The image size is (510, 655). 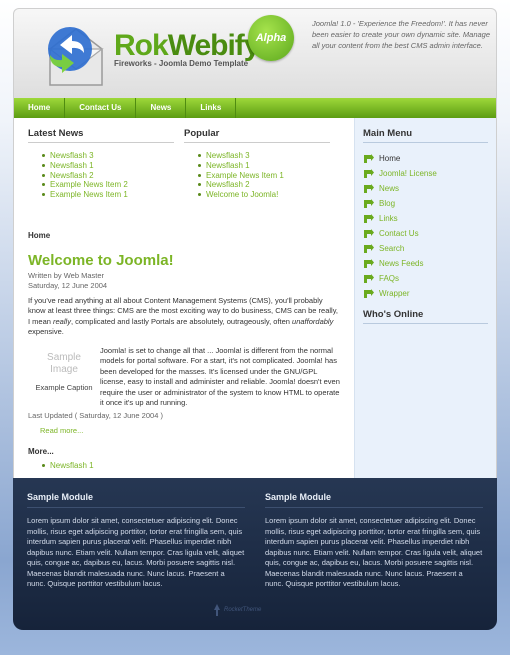 What do you see at coordinates (64, 387) in the screenshot?
I see `image-caption: Example Caption` at bounding box center [64, 387].